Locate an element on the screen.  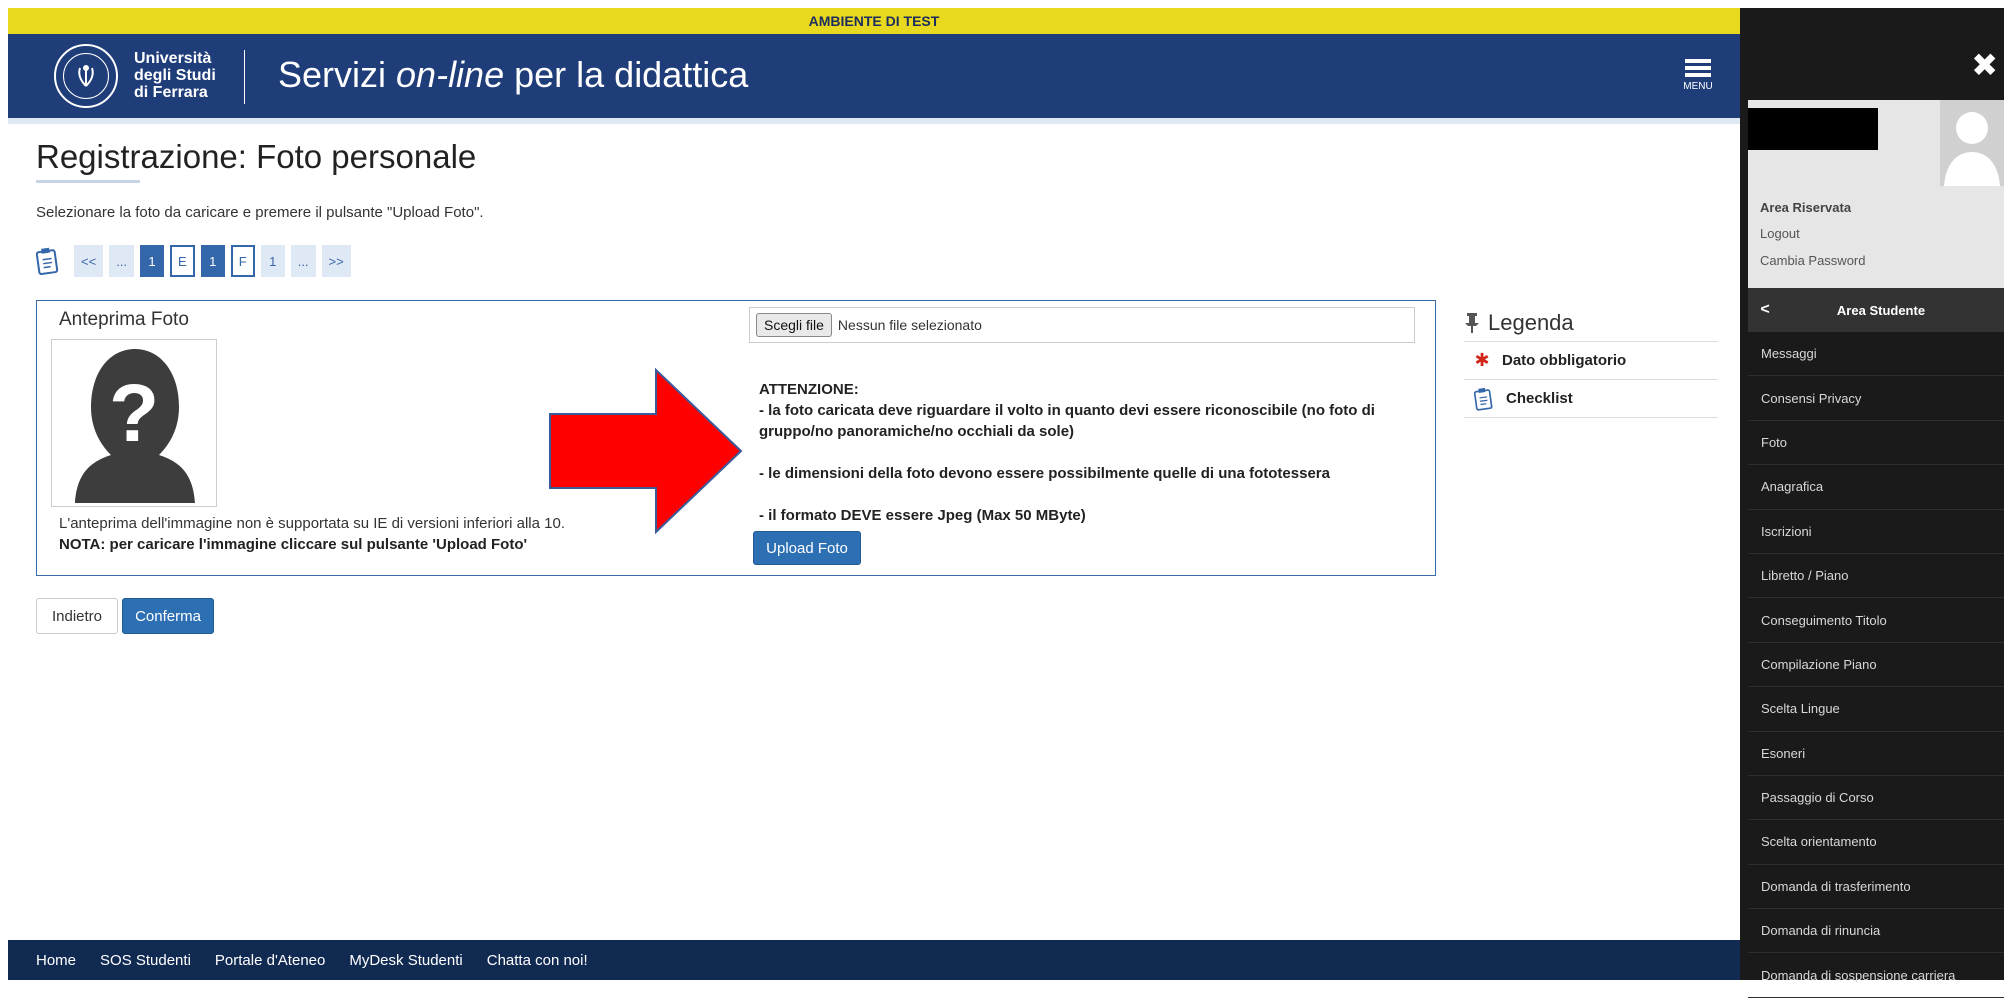
seal-emblem-icon is located at coordinates (86, 76).